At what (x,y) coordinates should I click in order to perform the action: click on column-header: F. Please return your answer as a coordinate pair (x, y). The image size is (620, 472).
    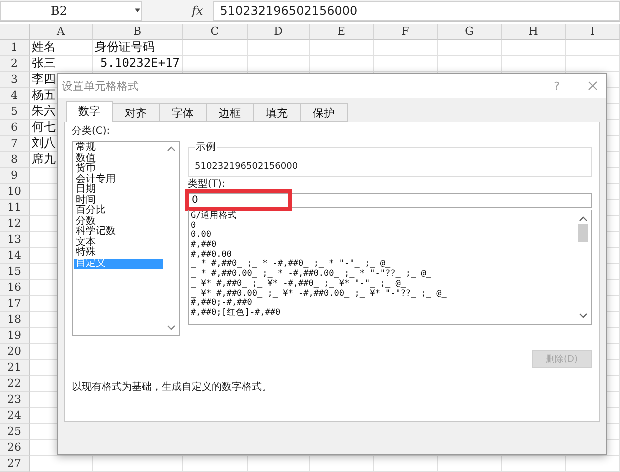
    Looking at the image, I should click on (406, 32).